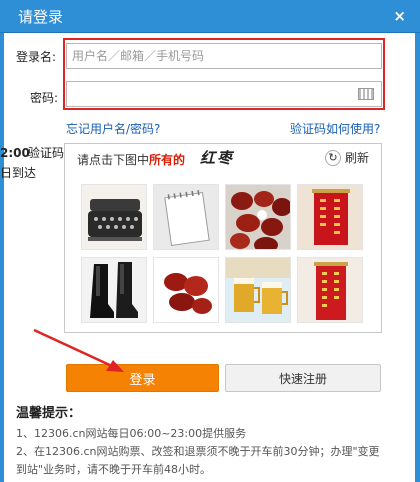 This screenshot has height=482, width=420. I want to click on tips-title: 温馨提示：, so click(49, 413).